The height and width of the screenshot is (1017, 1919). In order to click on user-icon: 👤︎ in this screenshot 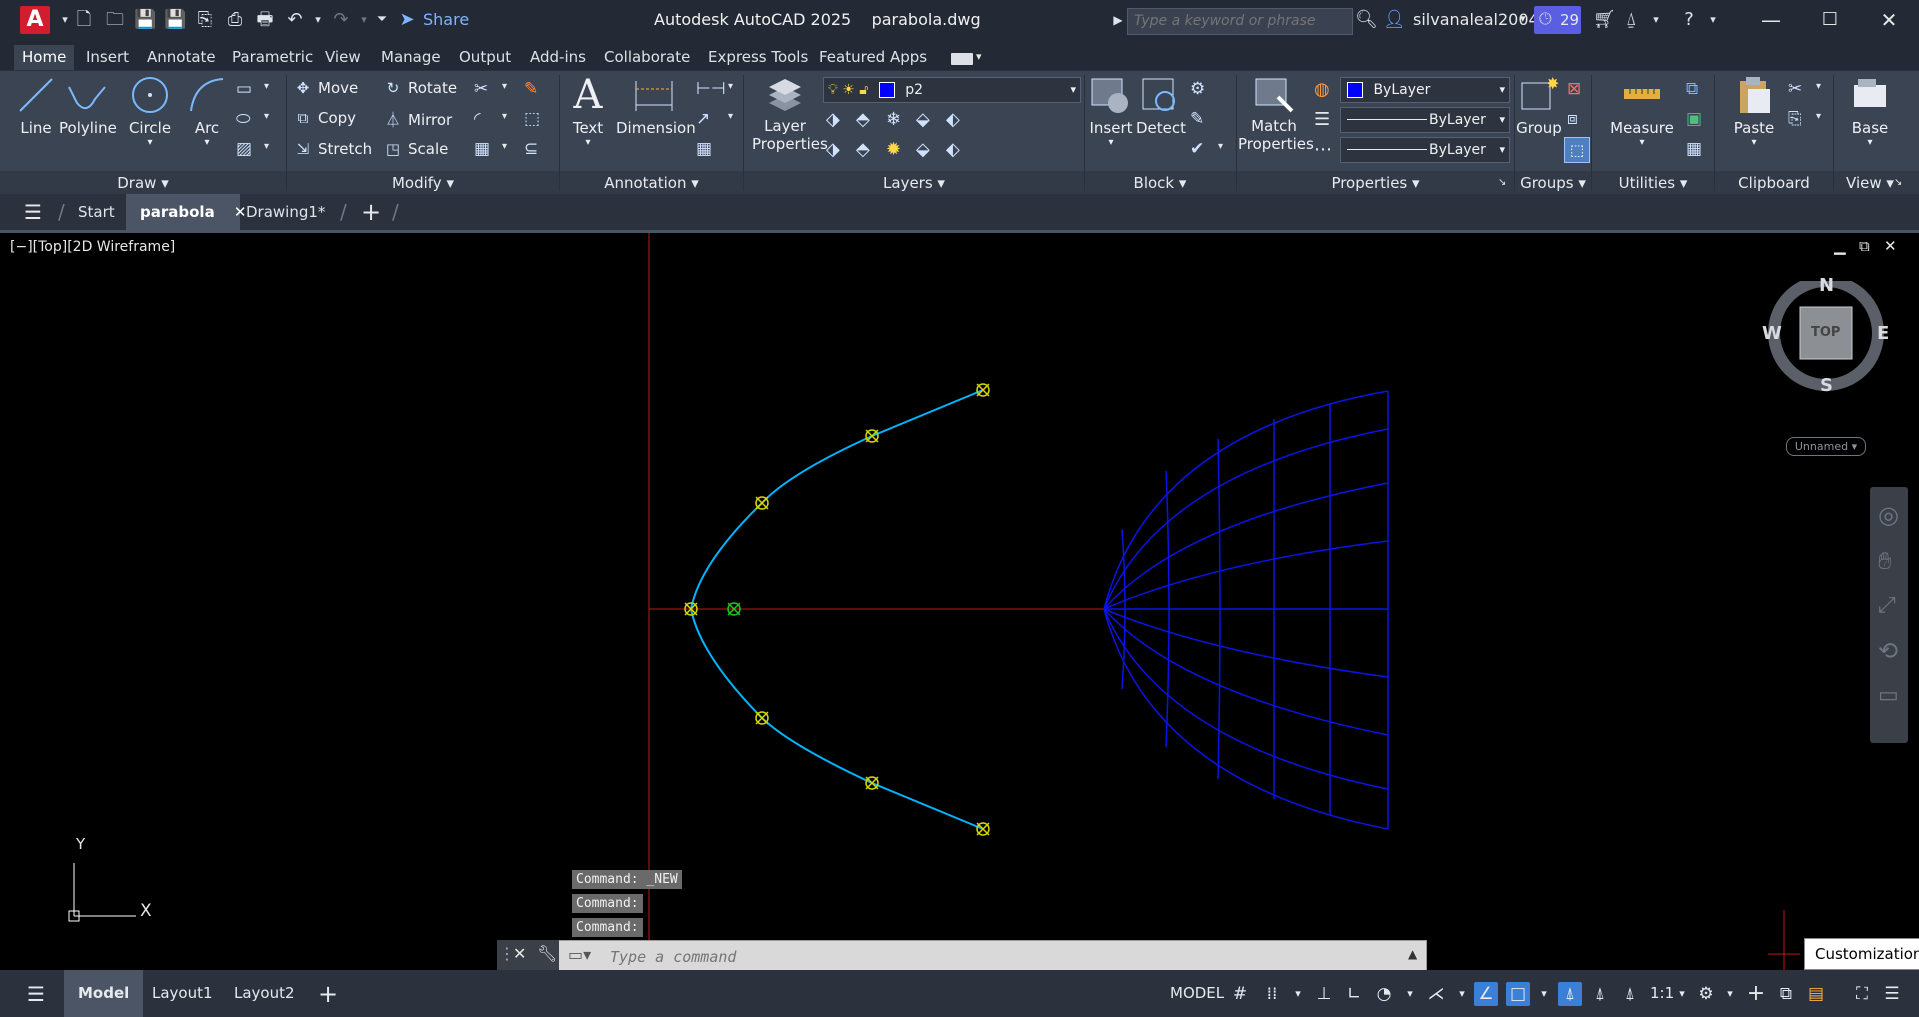, I will do `click(1394, 20)`.